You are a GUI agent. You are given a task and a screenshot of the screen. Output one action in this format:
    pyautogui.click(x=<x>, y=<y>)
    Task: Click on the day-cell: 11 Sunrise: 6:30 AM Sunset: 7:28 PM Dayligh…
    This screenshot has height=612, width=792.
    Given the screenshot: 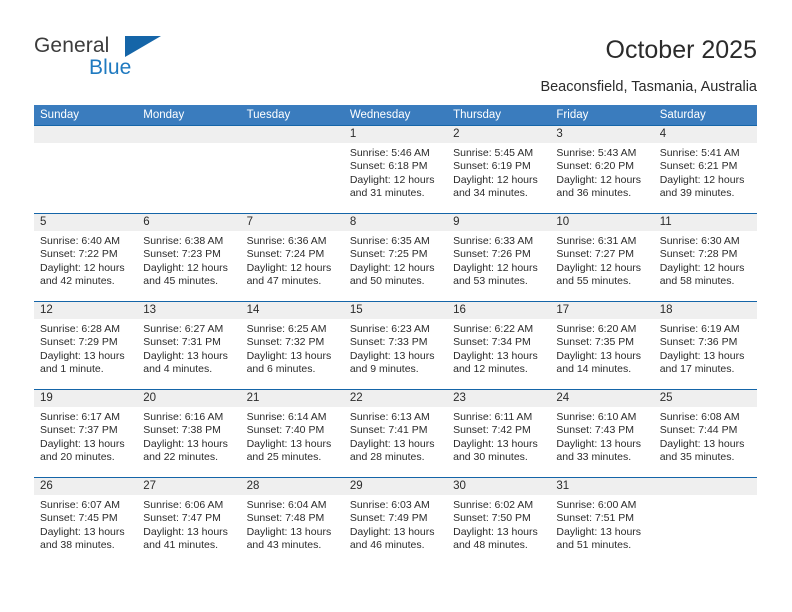 What is the action you would take?
    pyautogui.click(x=705, y=257)
    